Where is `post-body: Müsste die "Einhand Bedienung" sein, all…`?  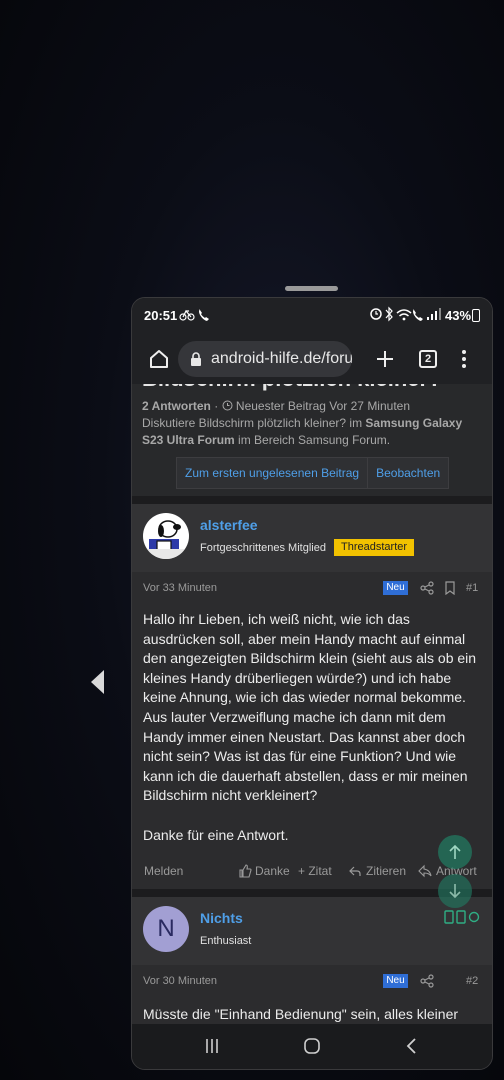 post-body: Müsste die "Einhand Bedienung" sein, all… is located at coordinates (301, 1014).